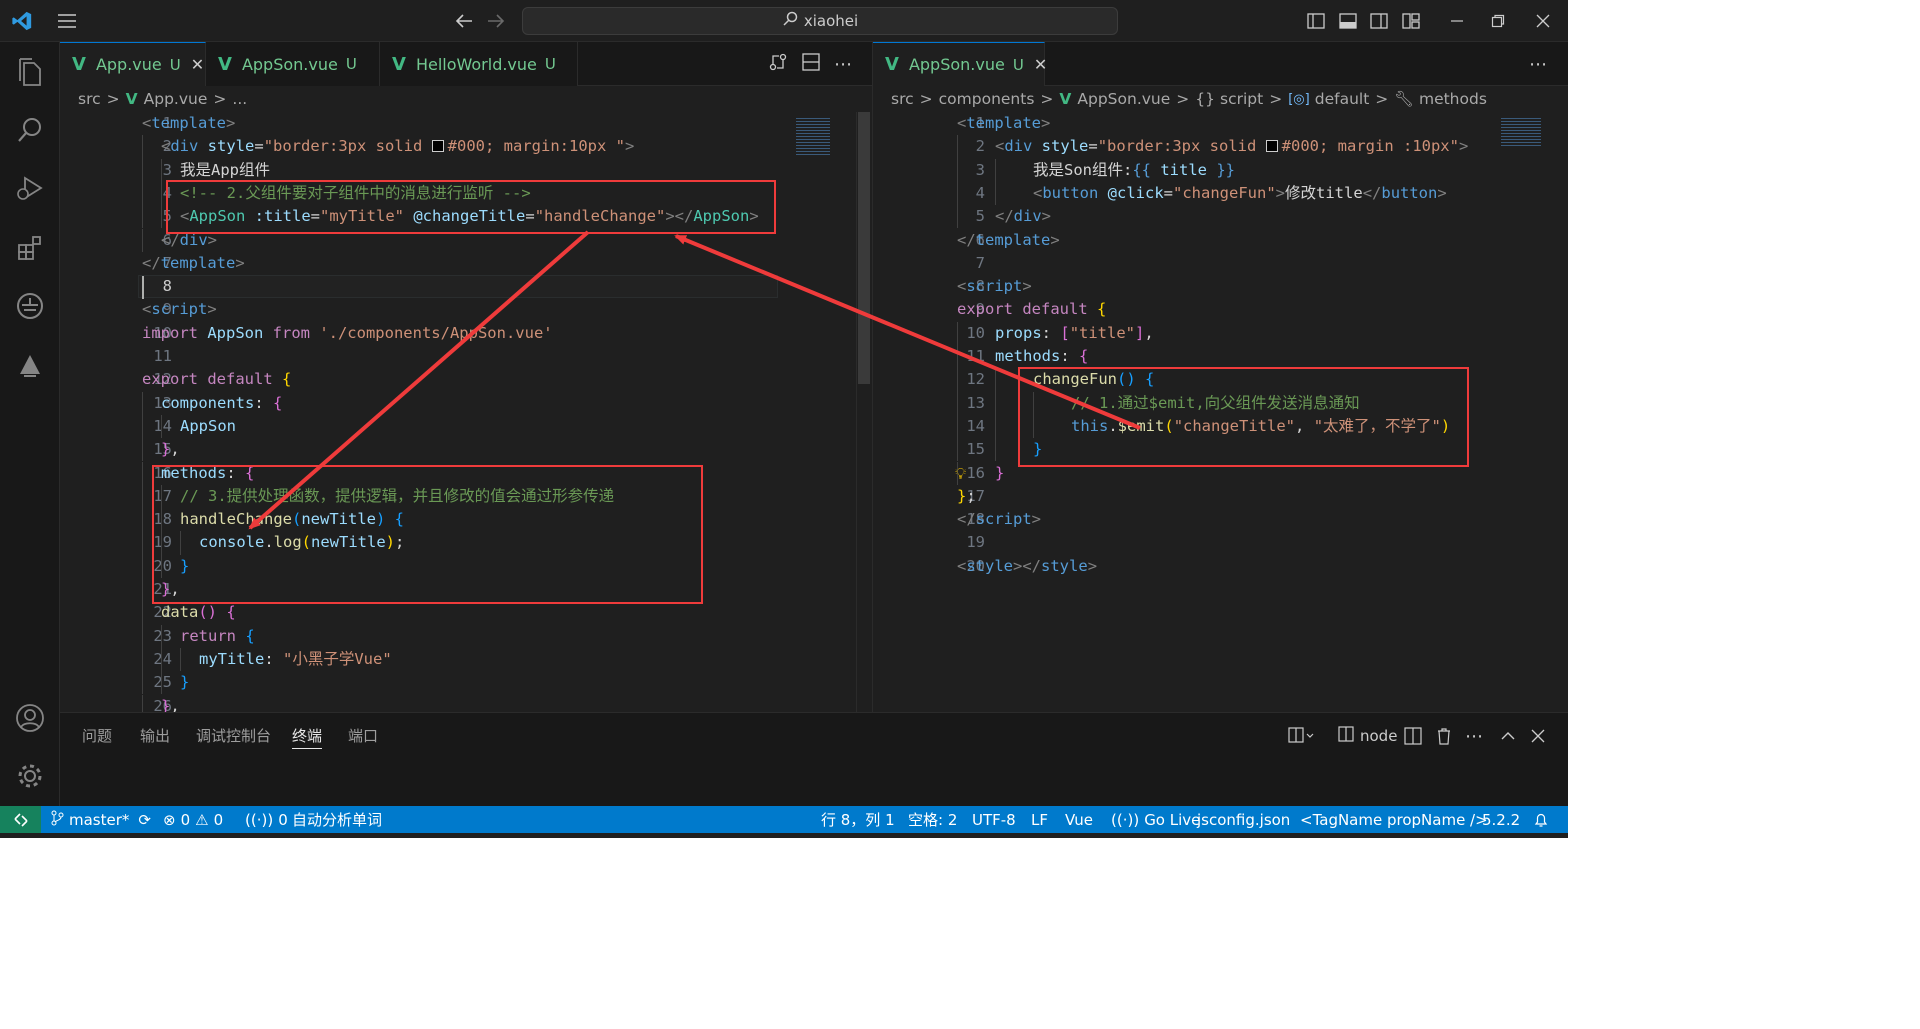  What do you see at coordinates (822, 412) in the screenshot?
I see `minimap-left` at bounding box center [822, 412].